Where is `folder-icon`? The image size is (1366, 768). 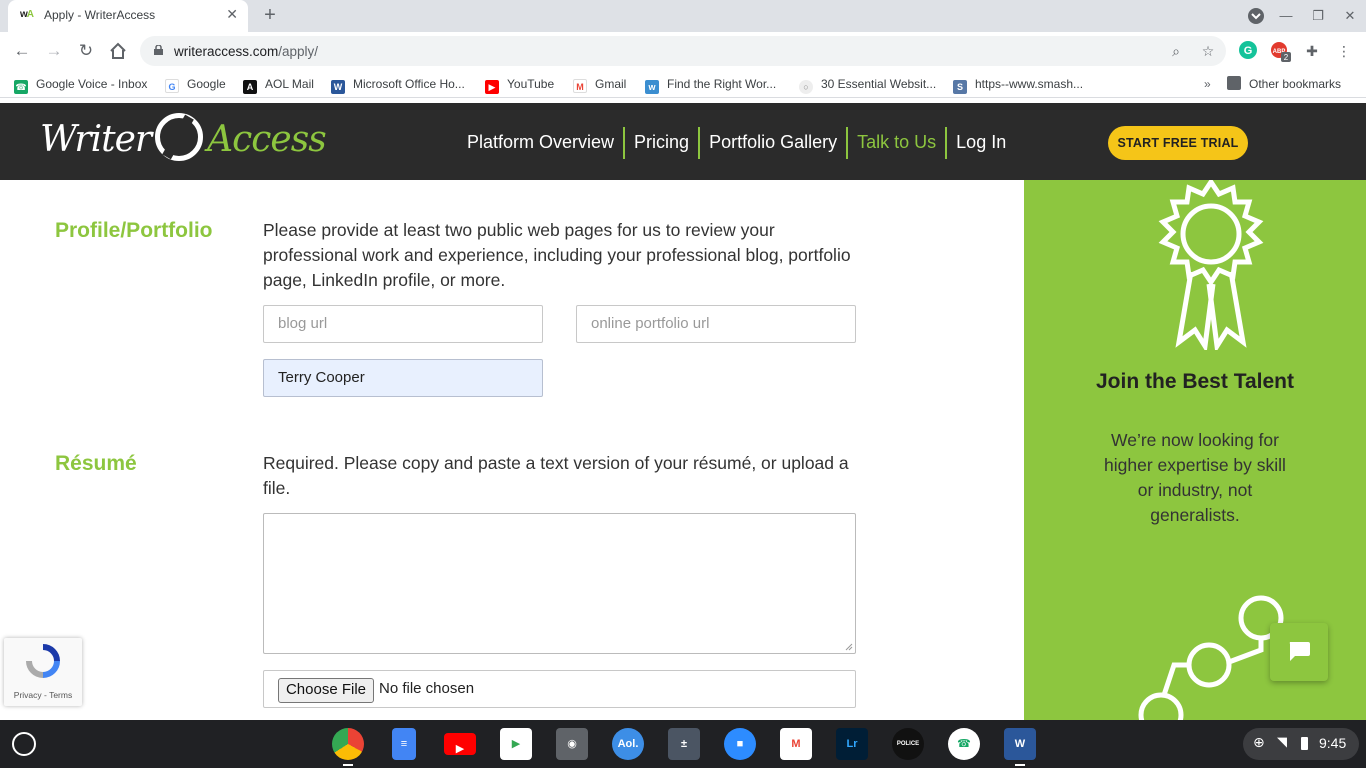
folder-icon is located at coordinates (1234, 83).